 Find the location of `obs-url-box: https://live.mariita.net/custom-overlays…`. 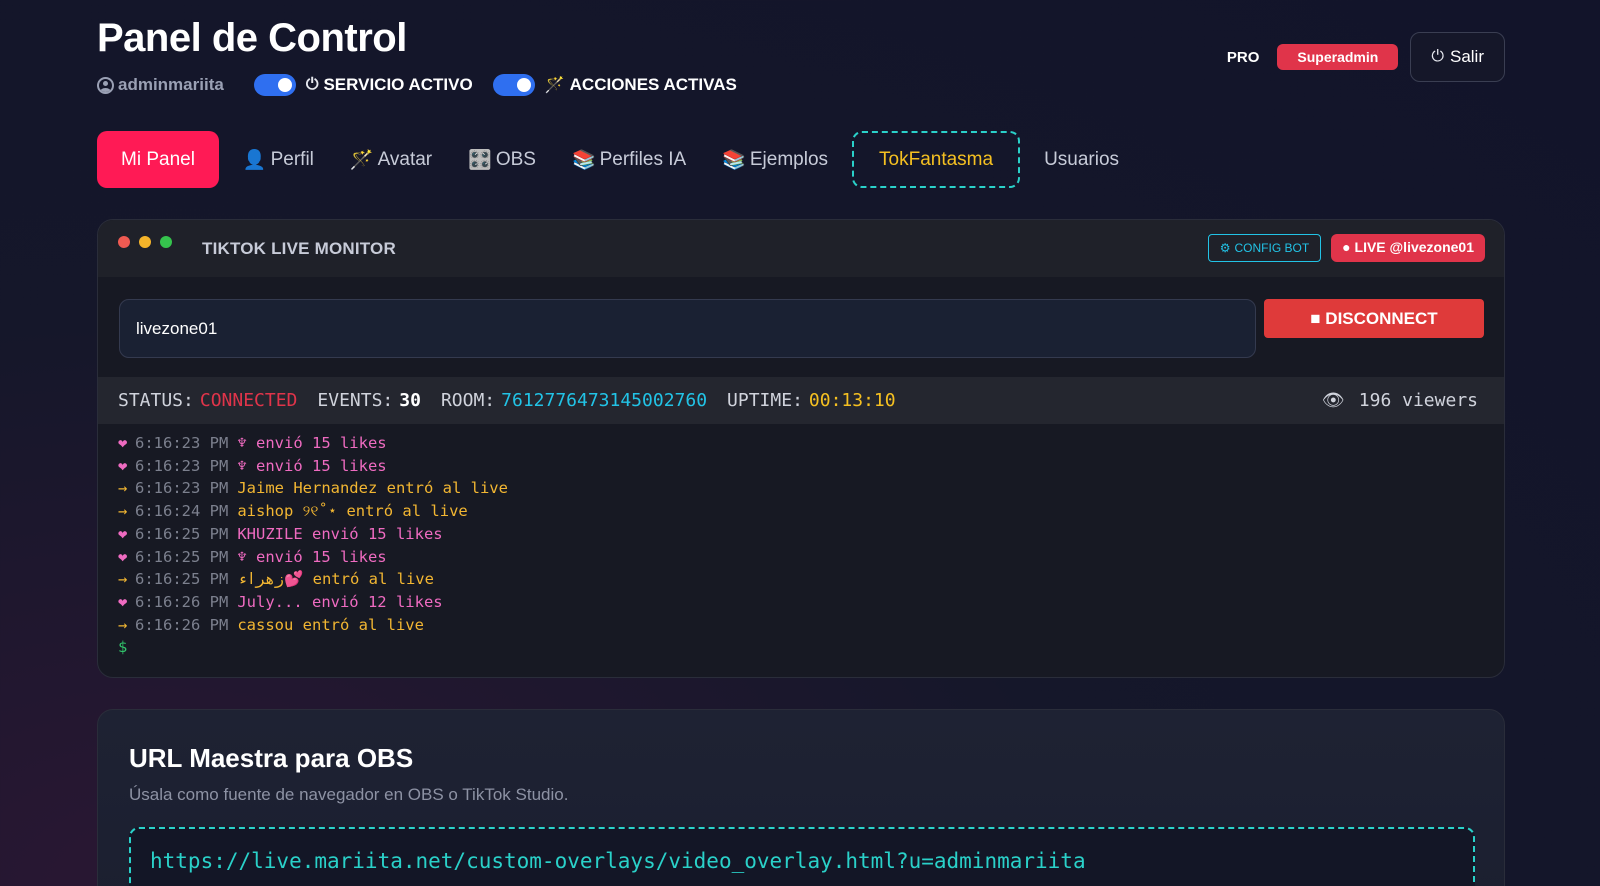

obs-url-box: https://live.mariita.net/custom-overlays… is located at coordinates (802, 856).